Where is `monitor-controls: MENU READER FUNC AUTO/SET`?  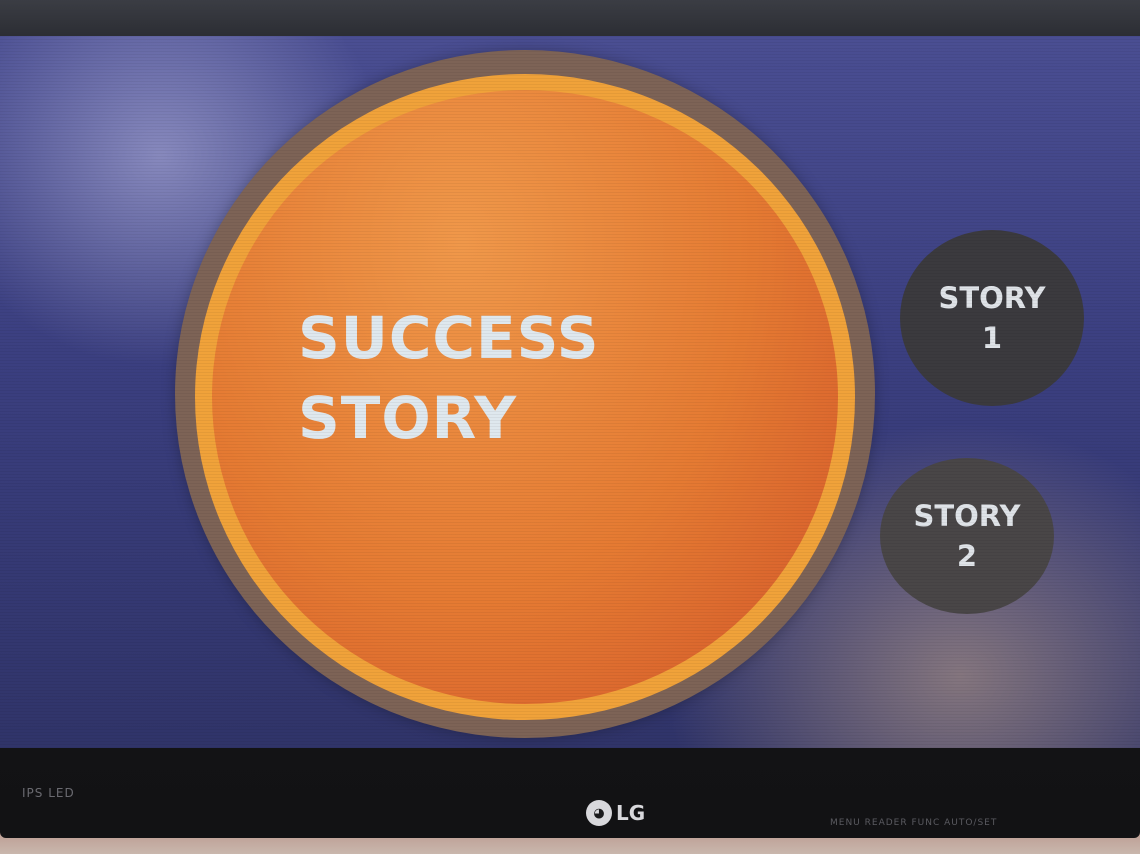
monitor-controls: MENU READER FUNC AUTO/SET is located at coordinates (913, 823).